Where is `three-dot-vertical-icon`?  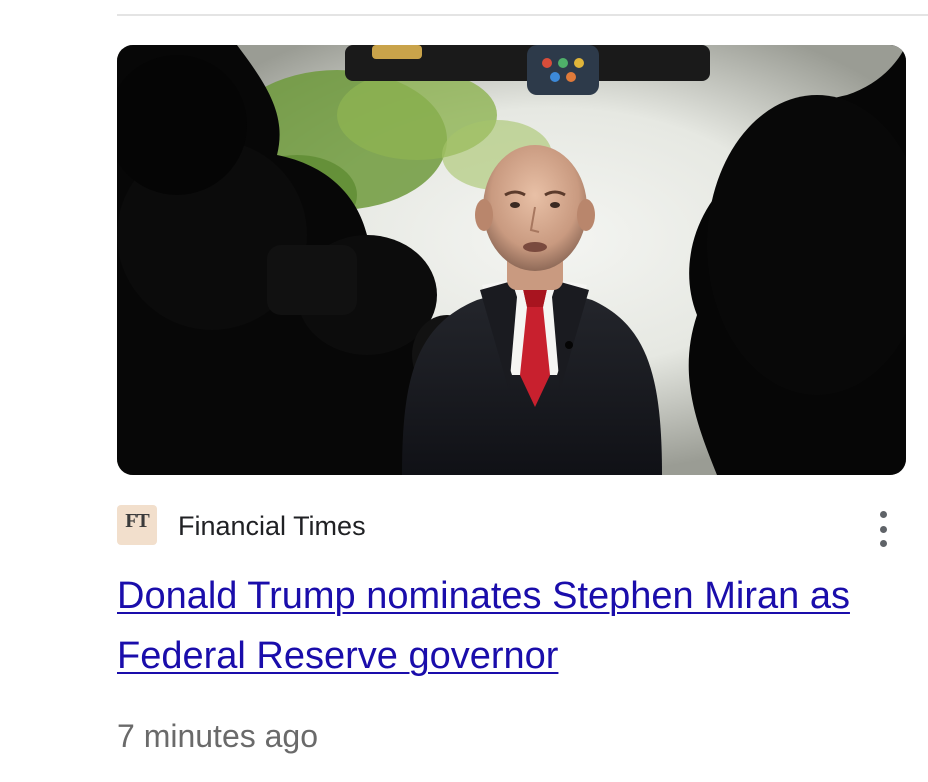 three-dot-vertical-icon is located at coordinates (883, 514).